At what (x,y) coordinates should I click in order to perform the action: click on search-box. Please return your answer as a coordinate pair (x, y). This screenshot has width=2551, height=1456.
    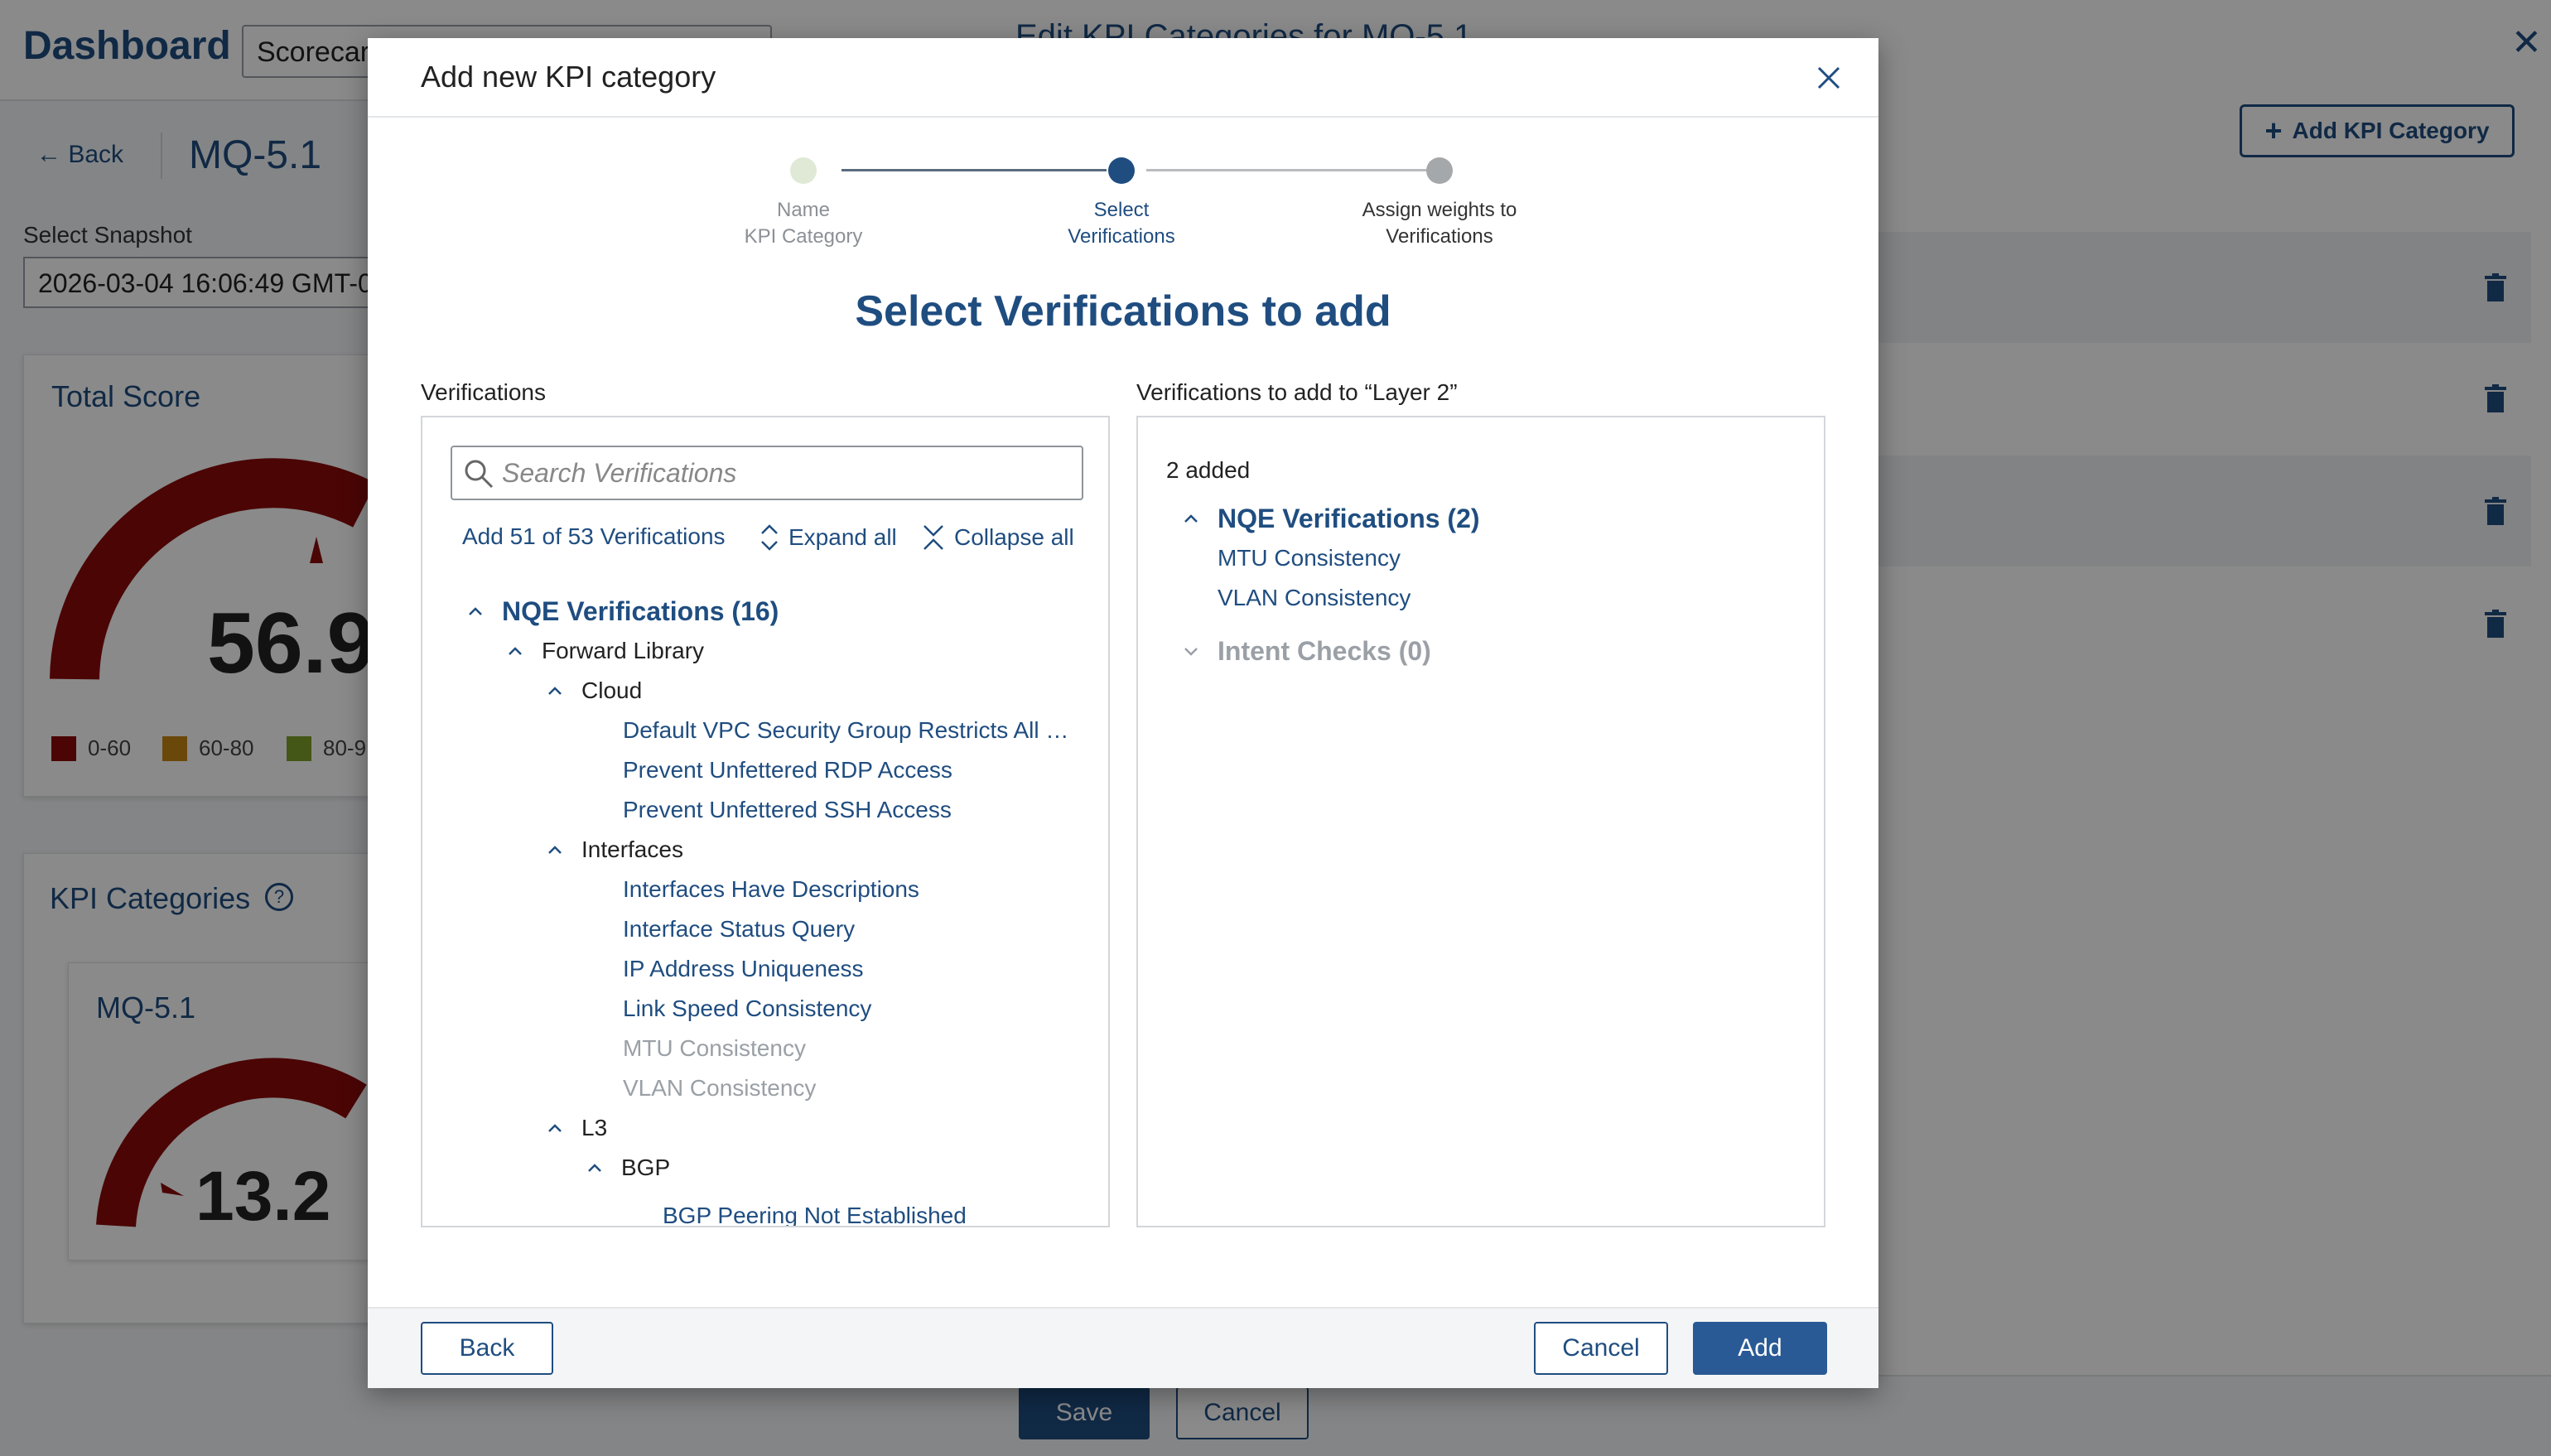
    Looking at the image, I should click on (767, 473).